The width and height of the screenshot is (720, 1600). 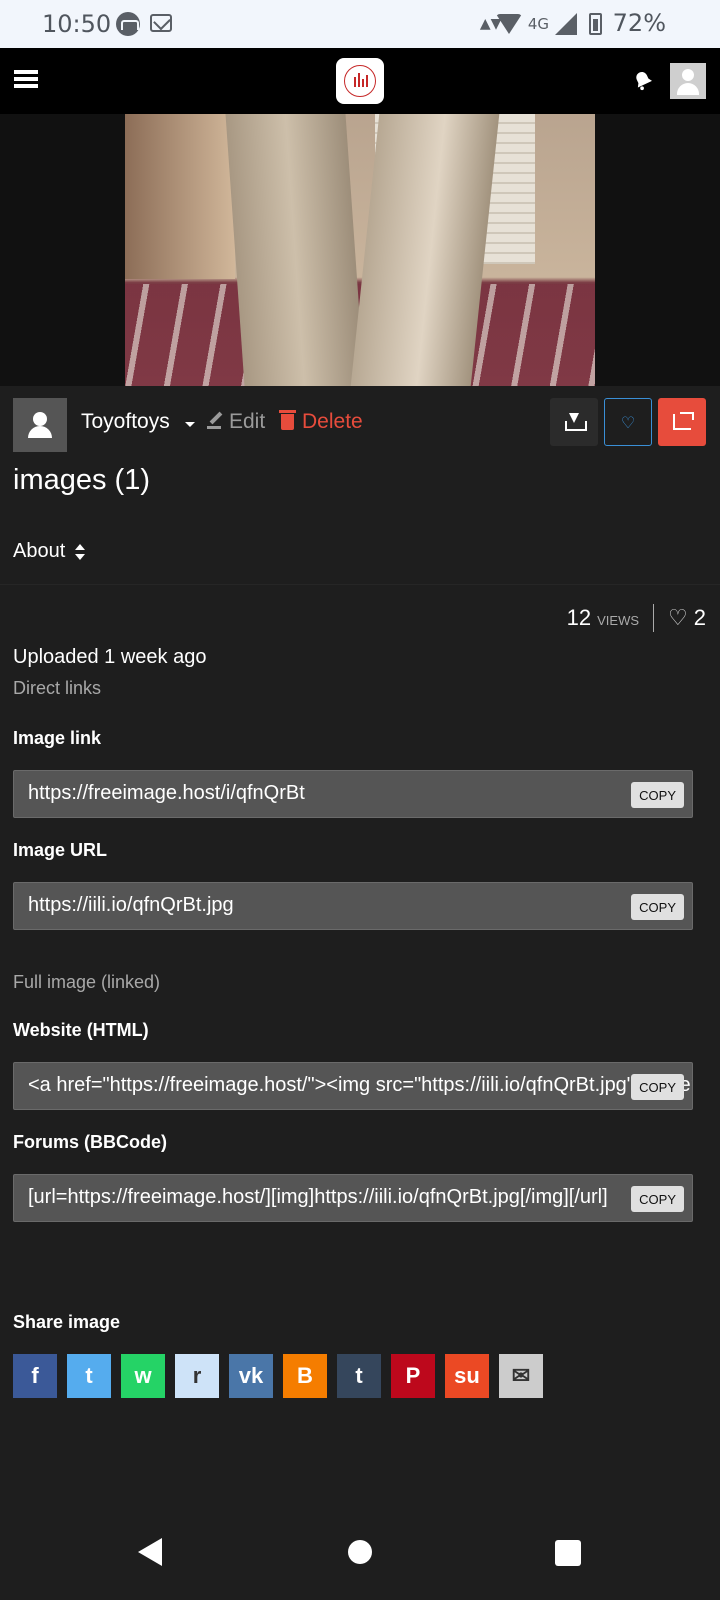 I want to click on page-title: images (1), so click(x=81, y=480).